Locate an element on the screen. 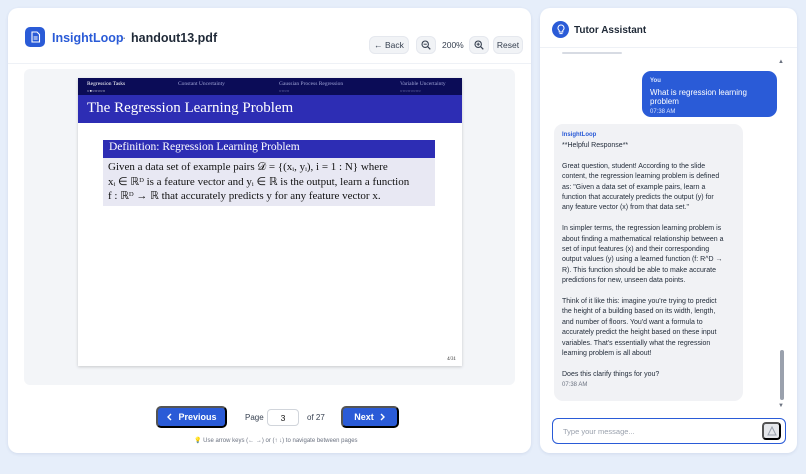 Image resolution: width=806 pixels, height=474 pixels. send-button is located at coordinates (771, 431).